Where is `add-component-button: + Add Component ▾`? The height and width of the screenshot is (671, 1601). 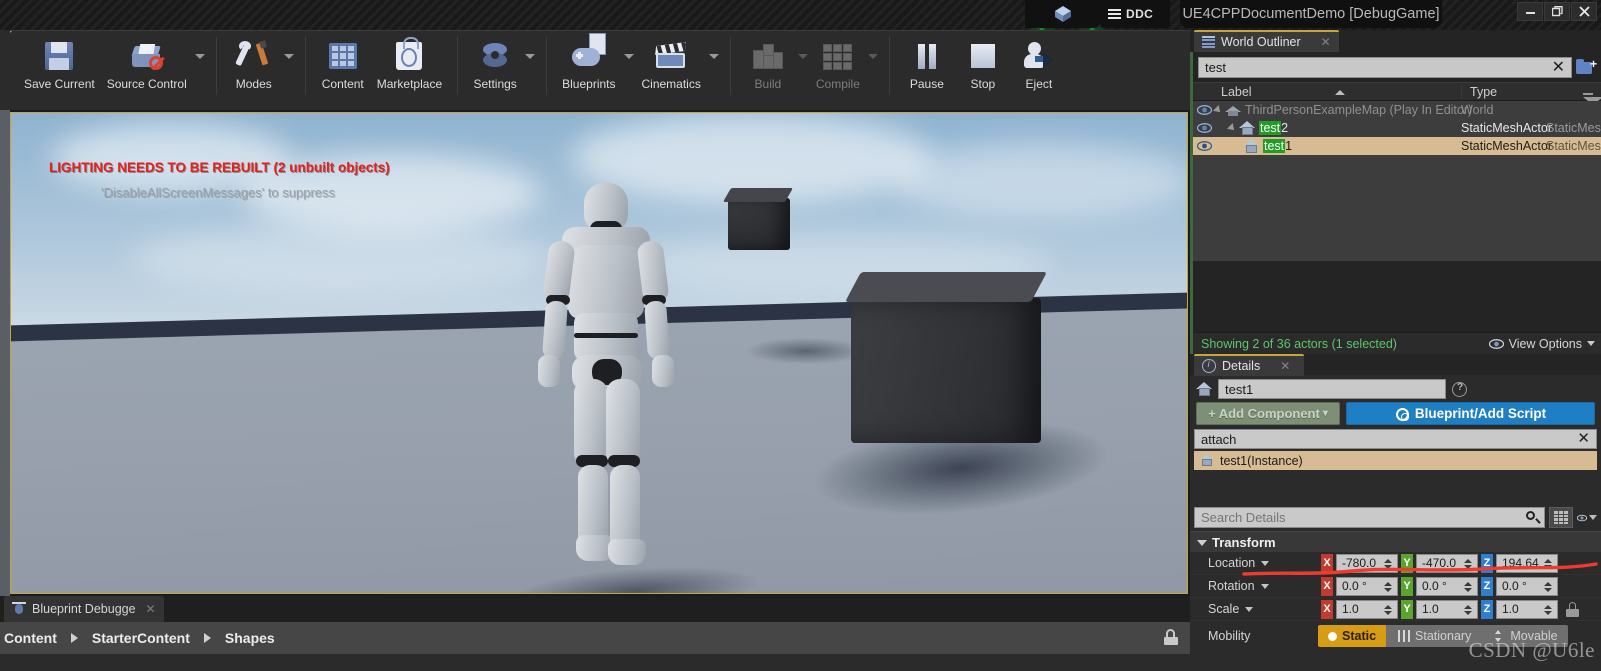 add-component-button: + Add Component ▾ is located at coordinates (1268, 413).